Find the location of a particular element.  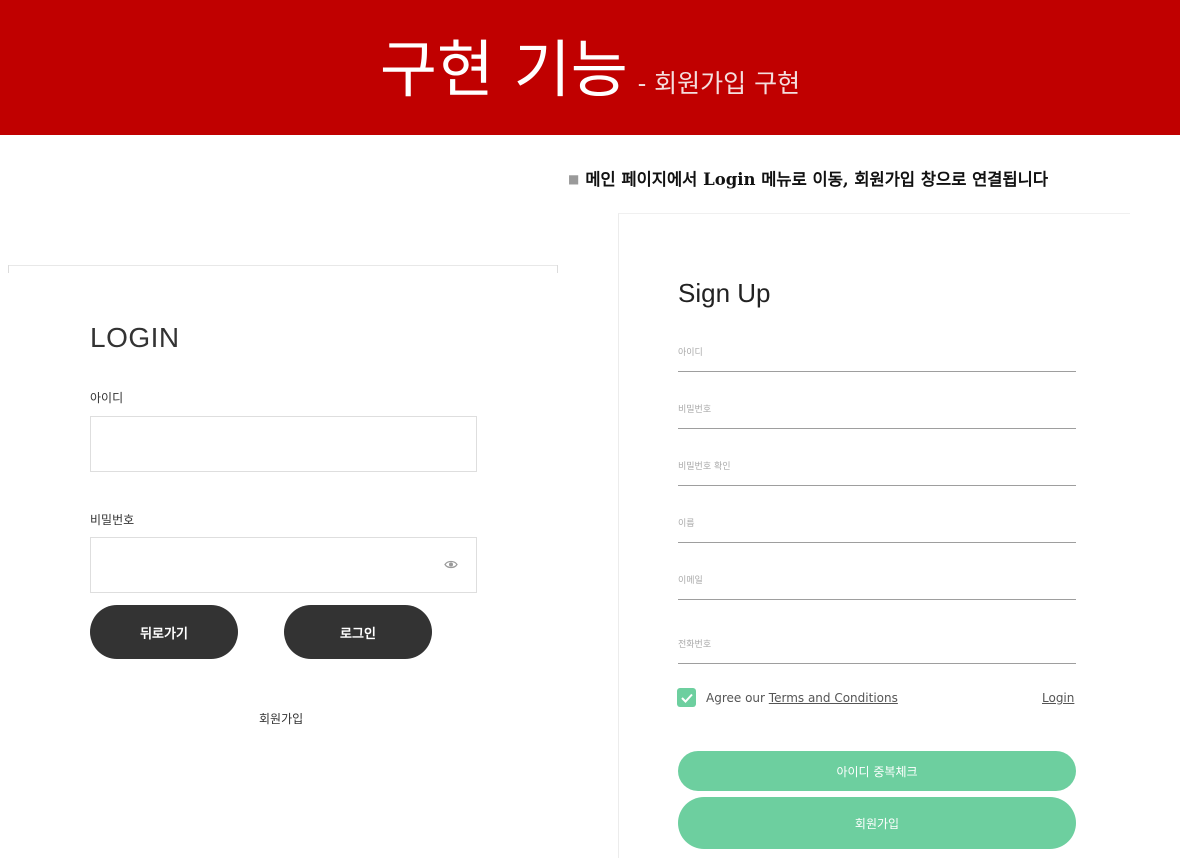

signup-password-label: 비밀번호 is located at coordinates (695, 410).